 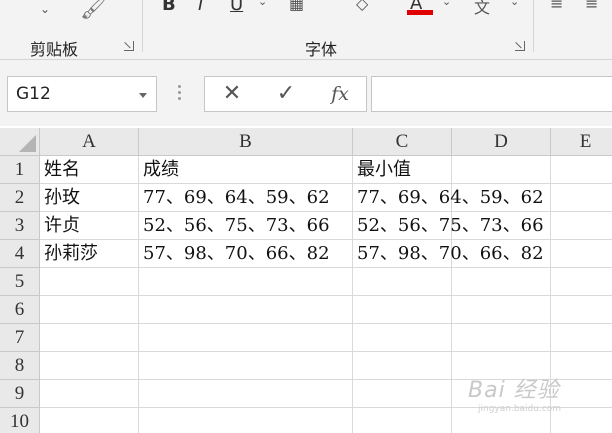 What do you see at coordinates (200, 7) in the screenshot?
I see `italic-icon: I` at bounding box center [200, 7].